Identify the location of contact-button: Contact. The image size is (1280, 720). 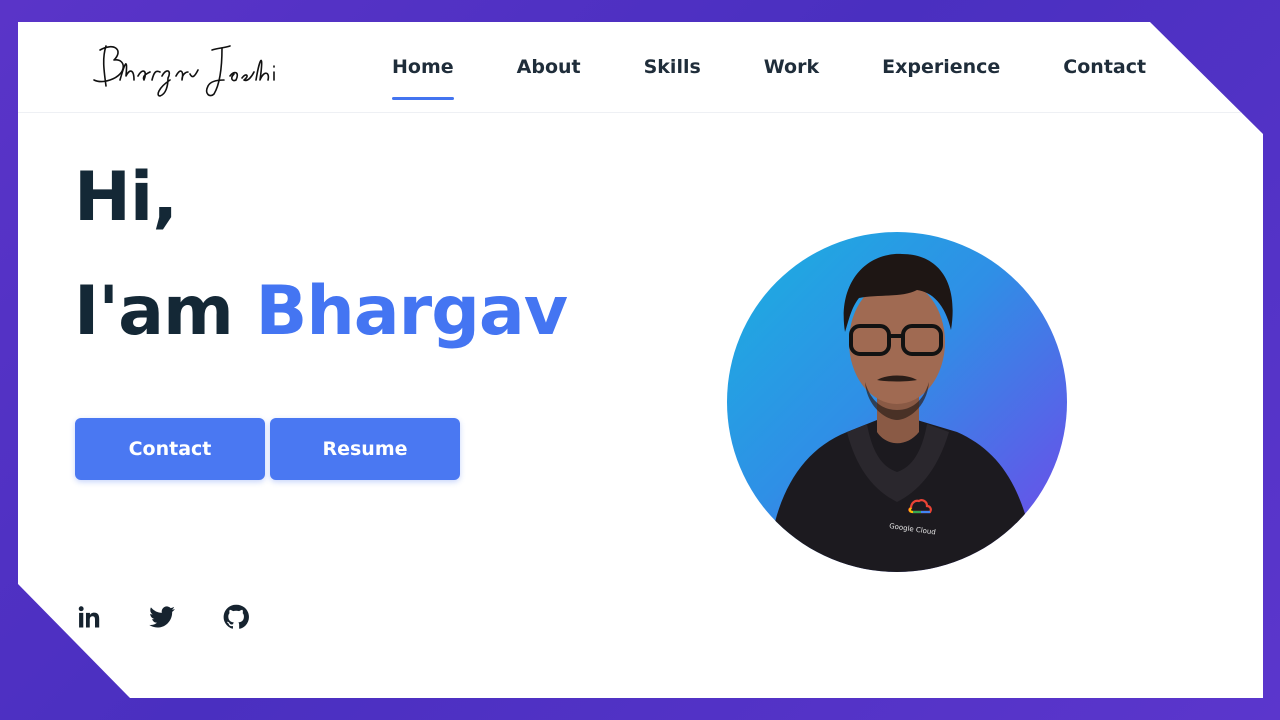
(170, 449).